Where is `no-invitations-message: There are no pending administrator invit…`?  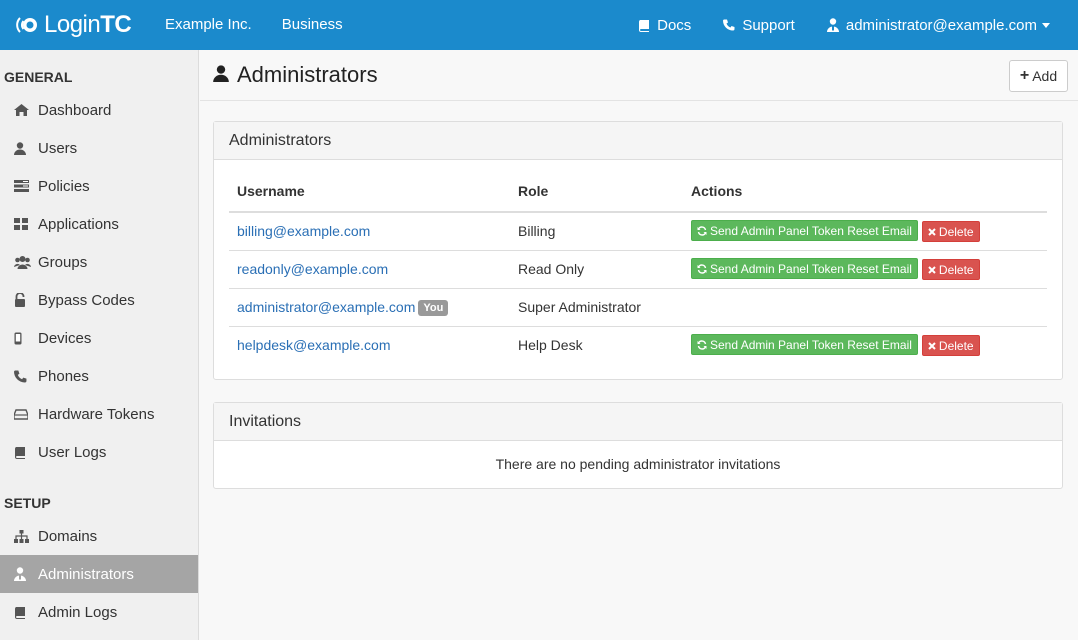 no-invitations-message: There are no pending administrator invit… is located at coordinates (638, 464).